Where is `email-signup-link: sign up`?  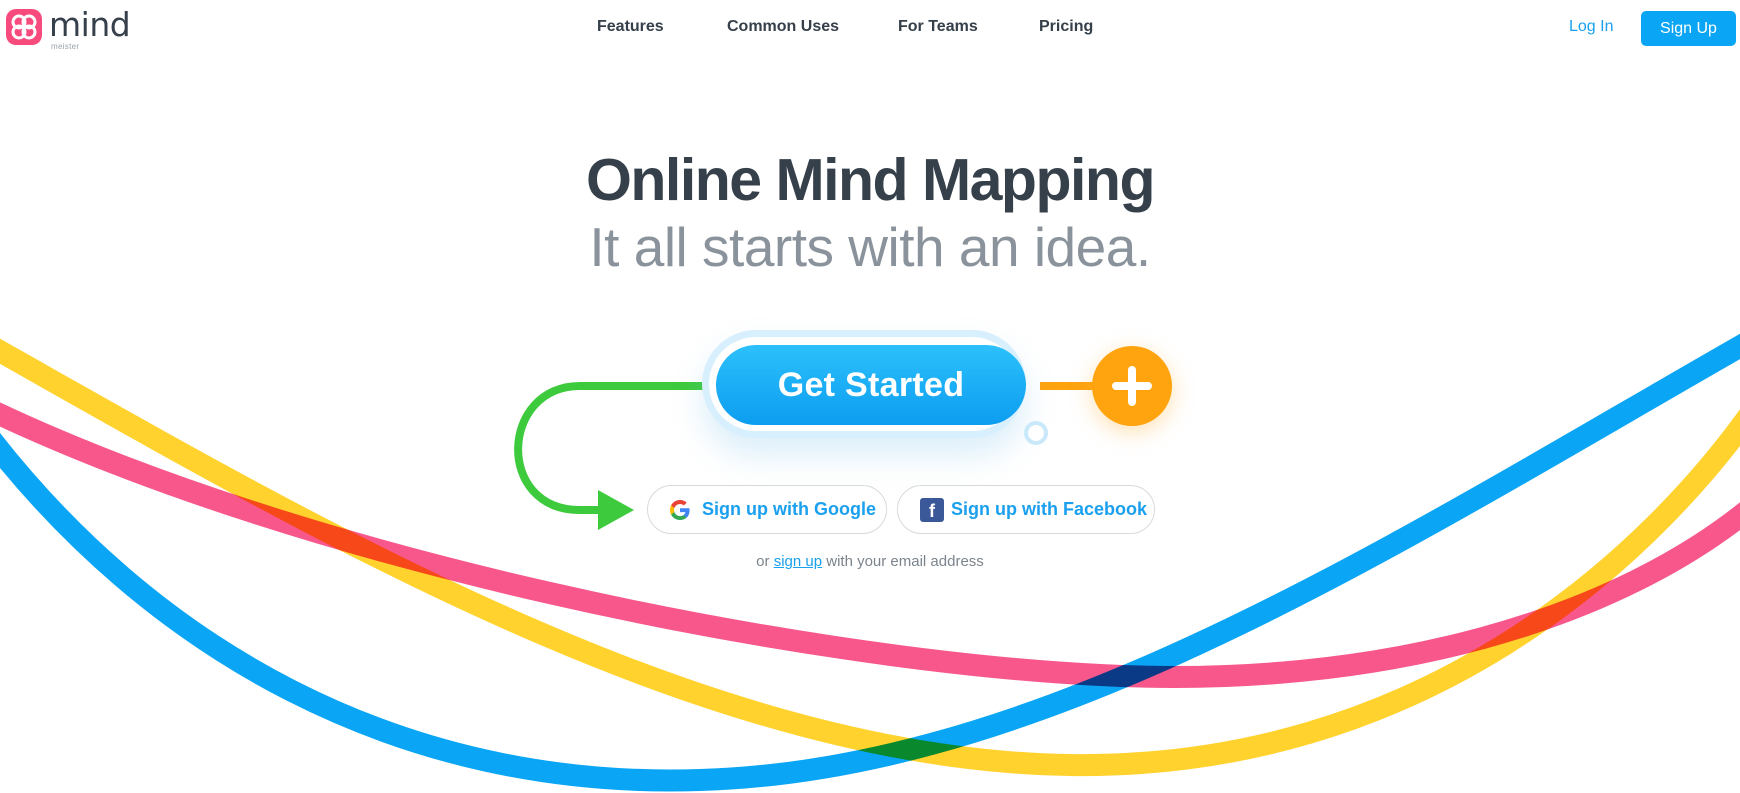
email-signup-link: sign up is located at coordinates (798, 561).